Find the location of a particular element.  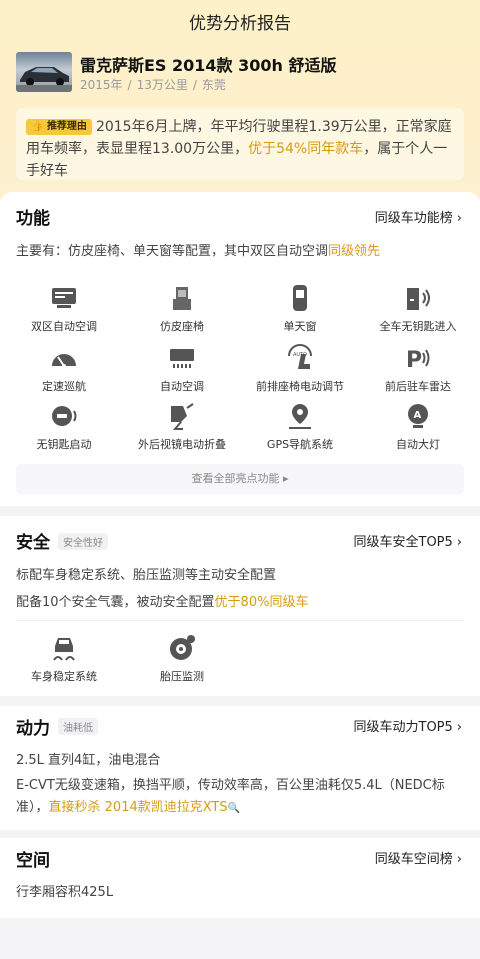

car-meta: 2015年 / 13万公里 / 东莞 is located at coordinates (153, 84).